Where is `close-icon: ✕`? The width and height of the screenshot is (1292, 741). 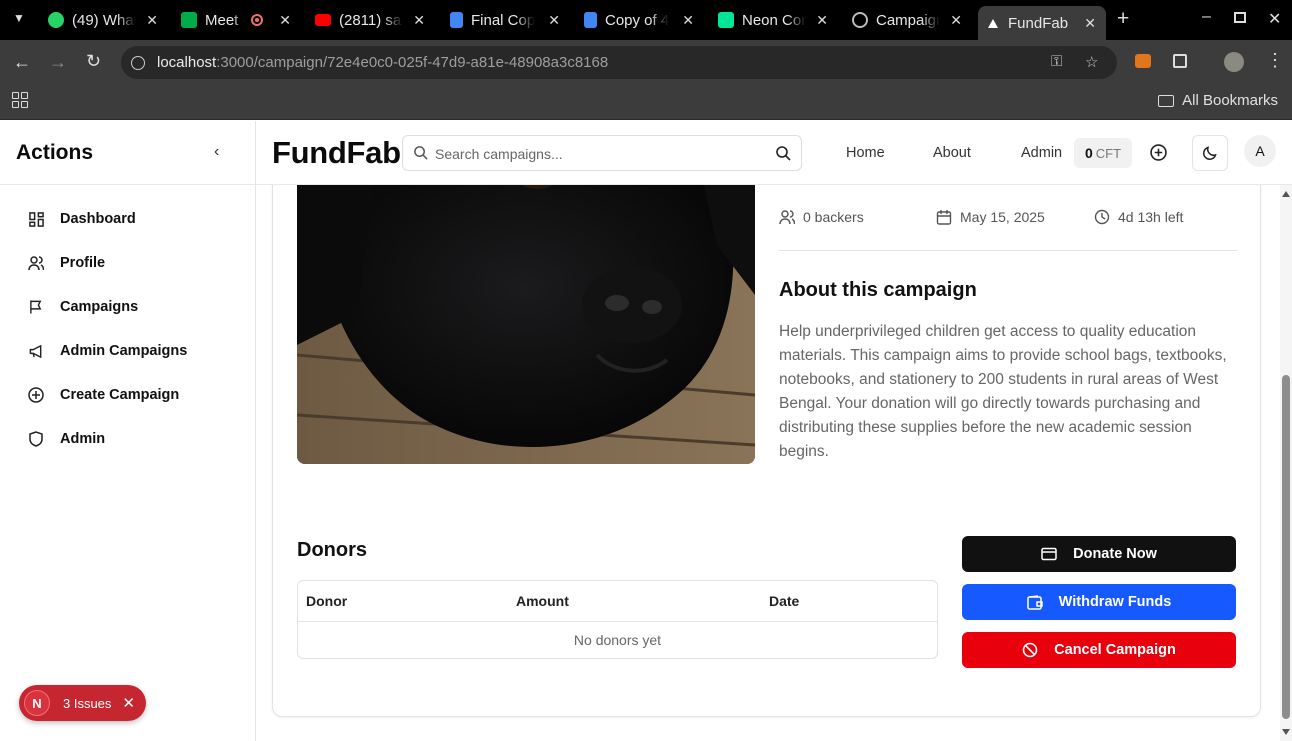
close-icon: ✕ is located at coordinates (128, 703).